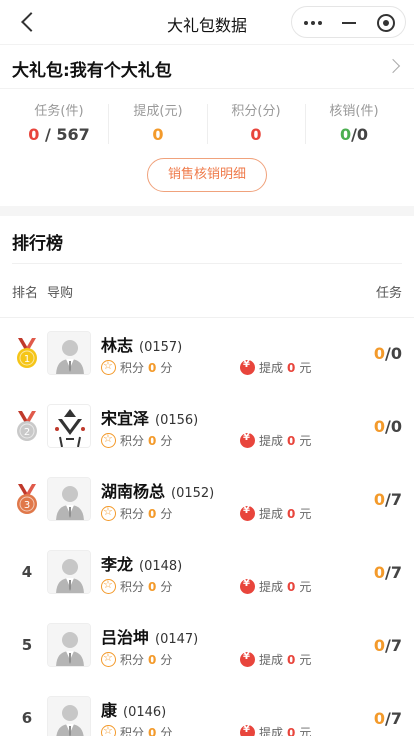  Describe the element at coordinates (349, 23) in the screenshot. I see `minimize-icon` at that location.